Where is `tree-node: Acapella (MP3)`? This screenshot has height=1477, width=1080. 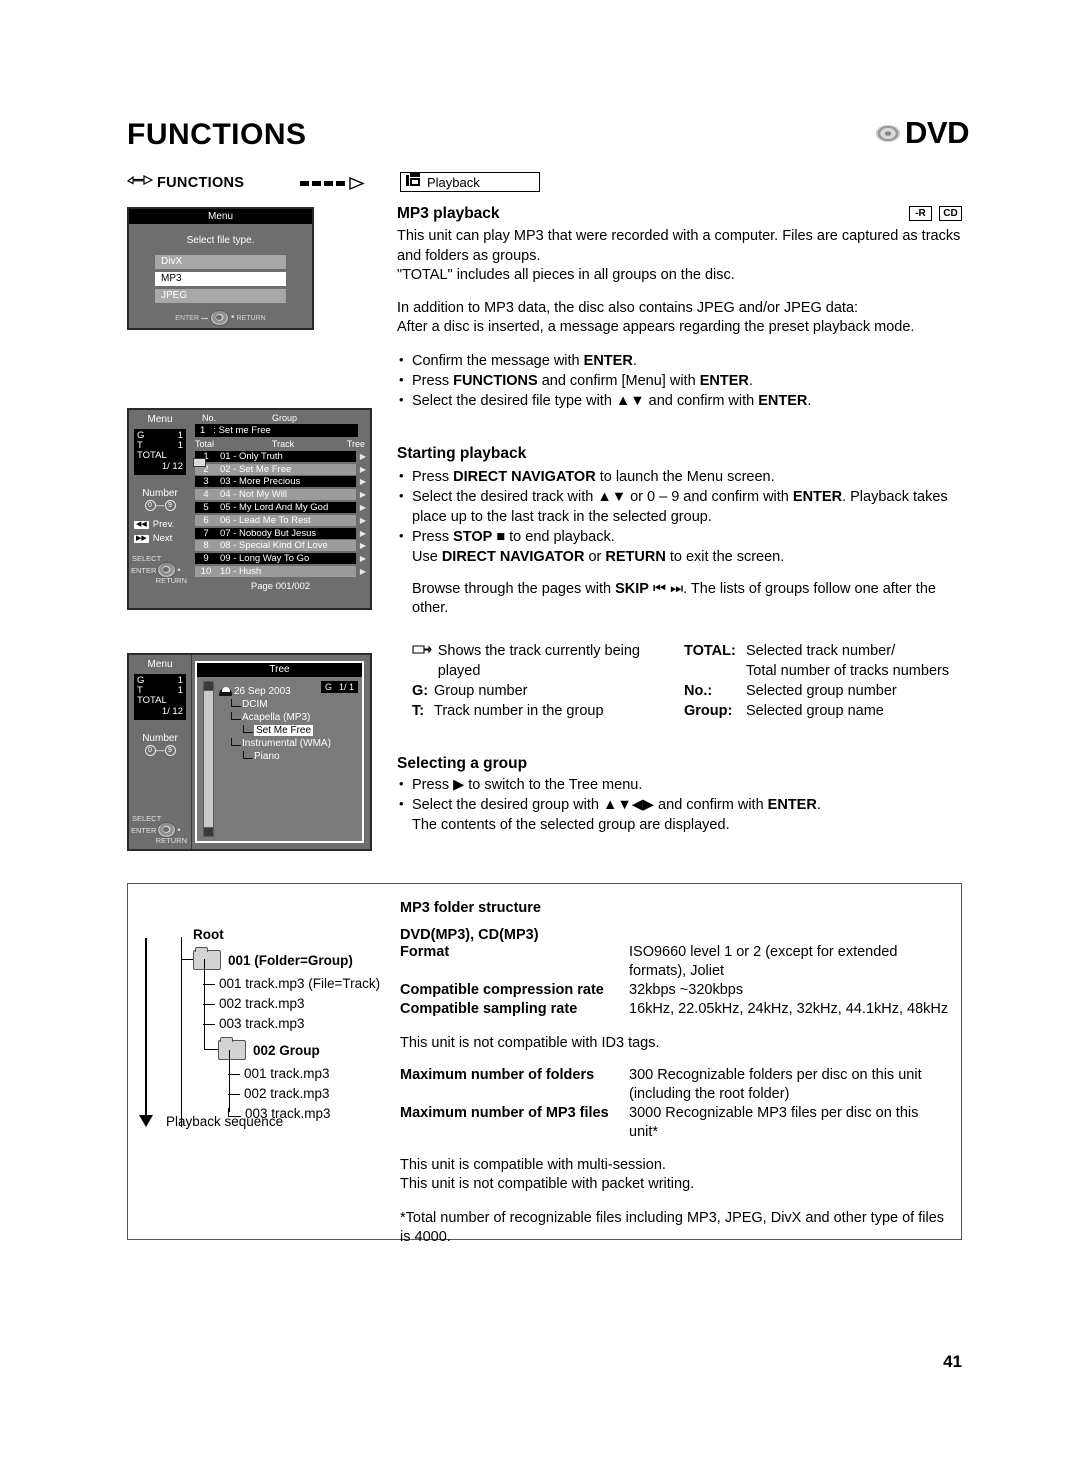
tree-node: Acapella (MP3) is located at coordinates (289, 717).